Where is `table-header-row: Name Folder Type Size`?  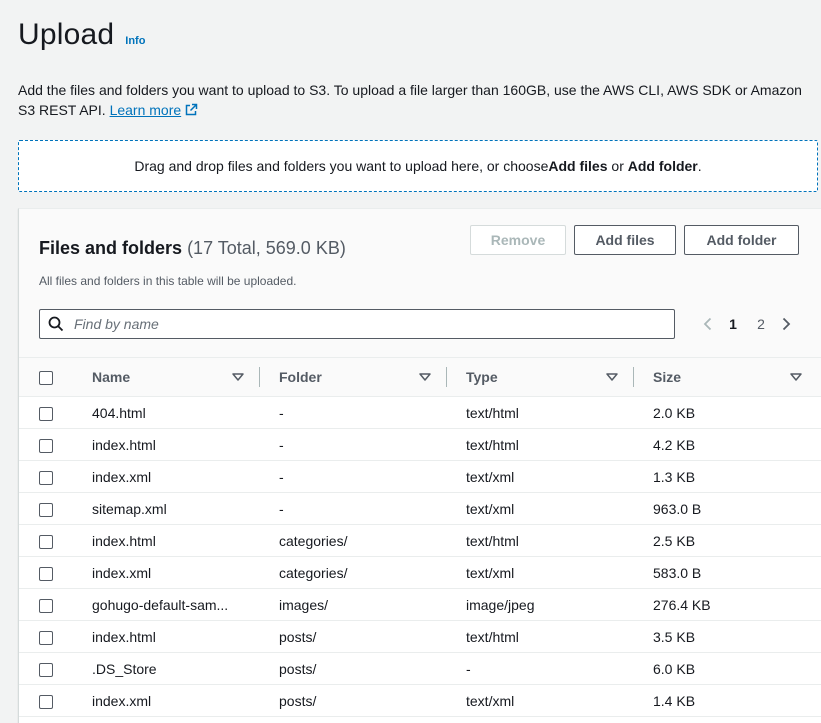
table-header-row: Name Folder Type Size is located at coordinates (420, 377).